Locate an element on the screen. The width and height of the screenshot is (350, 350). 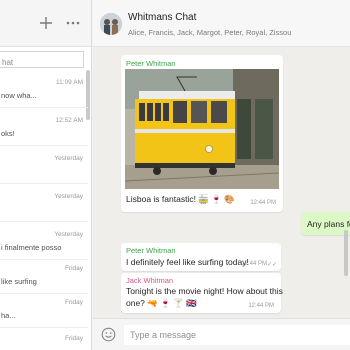
sidebar-header is located at coordinates (45, 23).